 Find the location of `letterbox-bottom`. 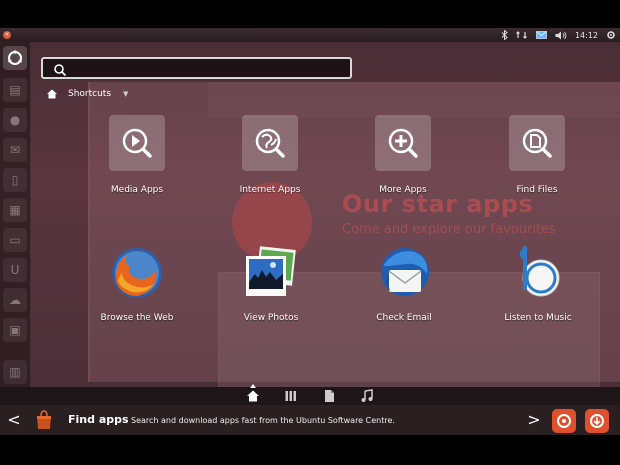

letterbox-bottom is located at coordinates (310, 450).